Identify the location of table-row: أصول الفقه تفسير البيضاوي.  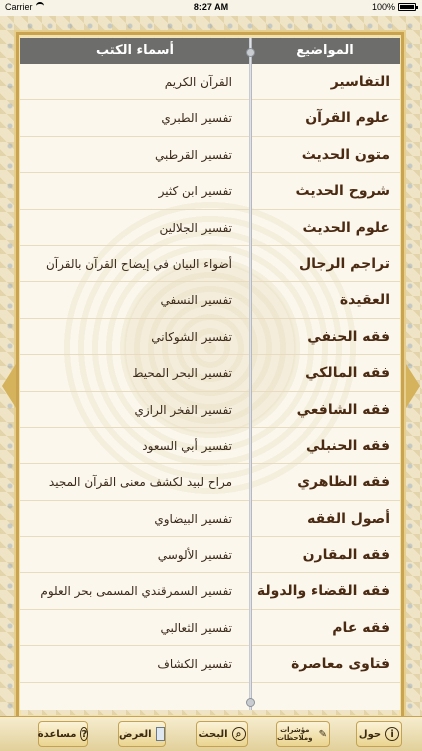
(210, 519).